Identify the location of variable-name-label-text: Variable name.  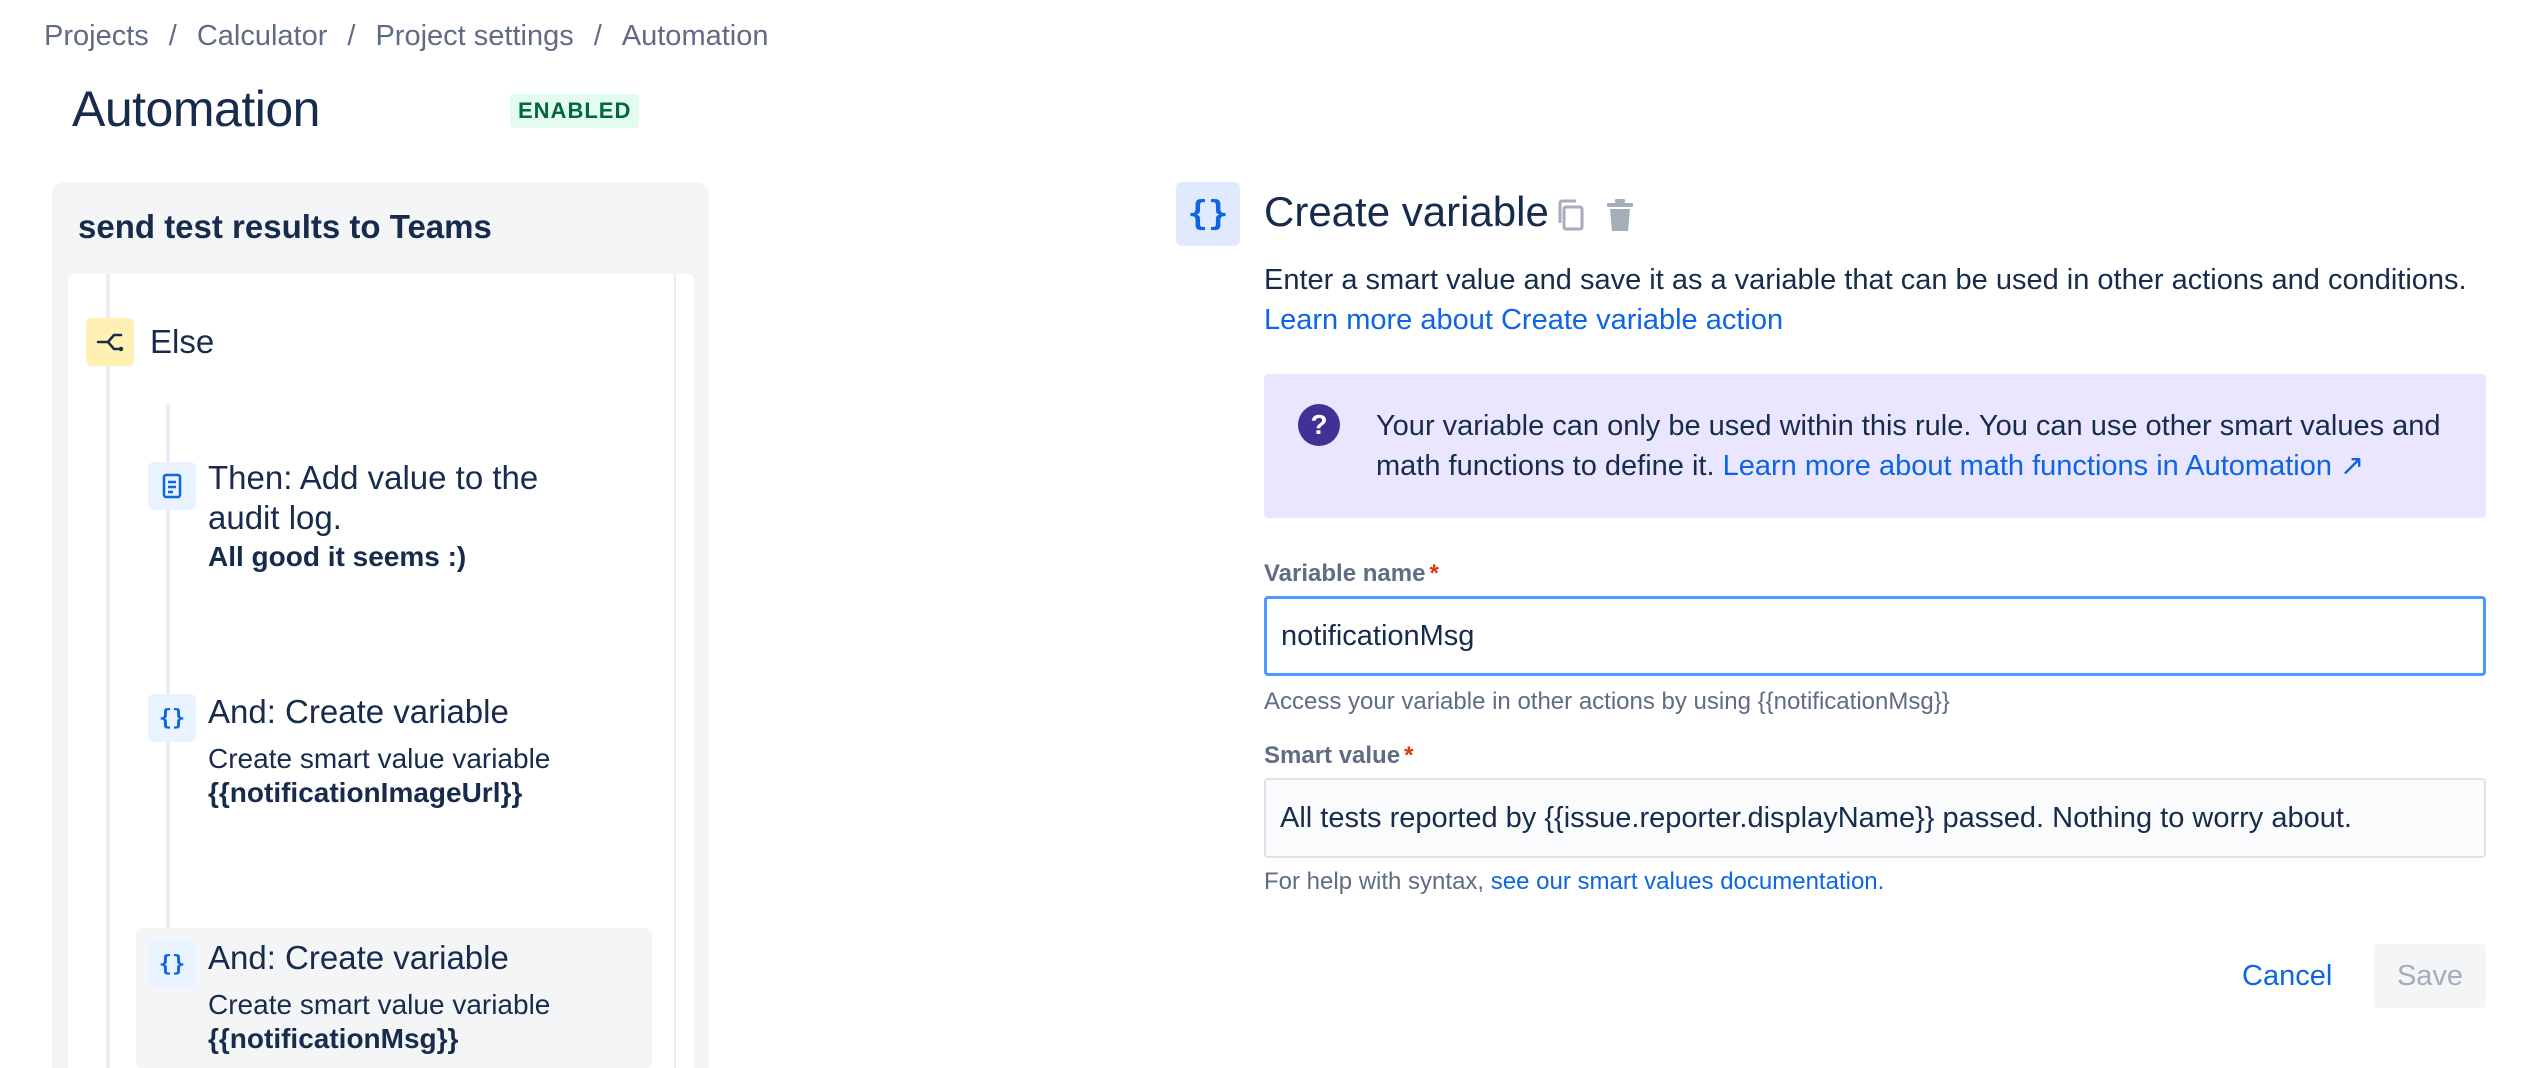
(1345, 573).